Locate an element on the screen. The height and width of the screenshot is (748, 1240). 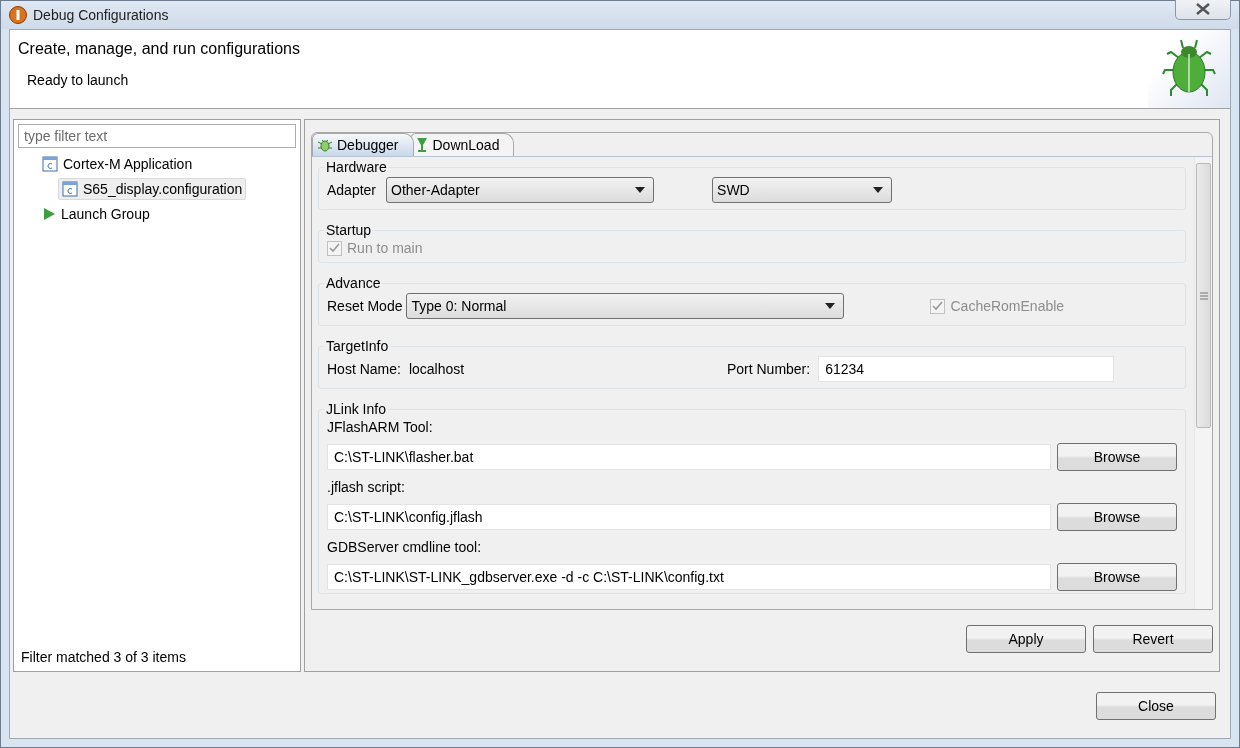
field-label: Host Name: is located at coordinates (364, 369).